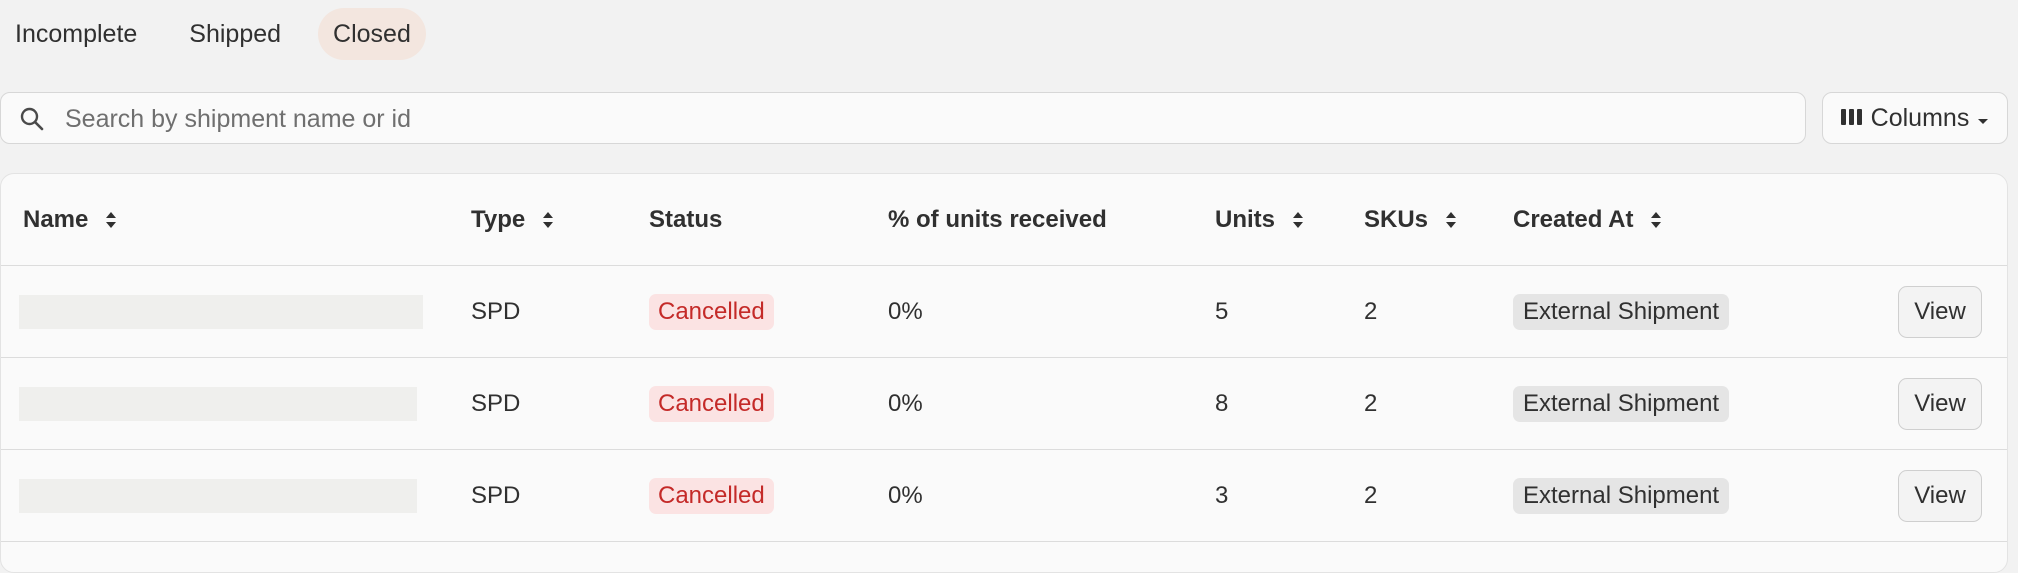 The width and height of the screenshot is (2018, 573). I want to click on search-input, so click(915, 119).